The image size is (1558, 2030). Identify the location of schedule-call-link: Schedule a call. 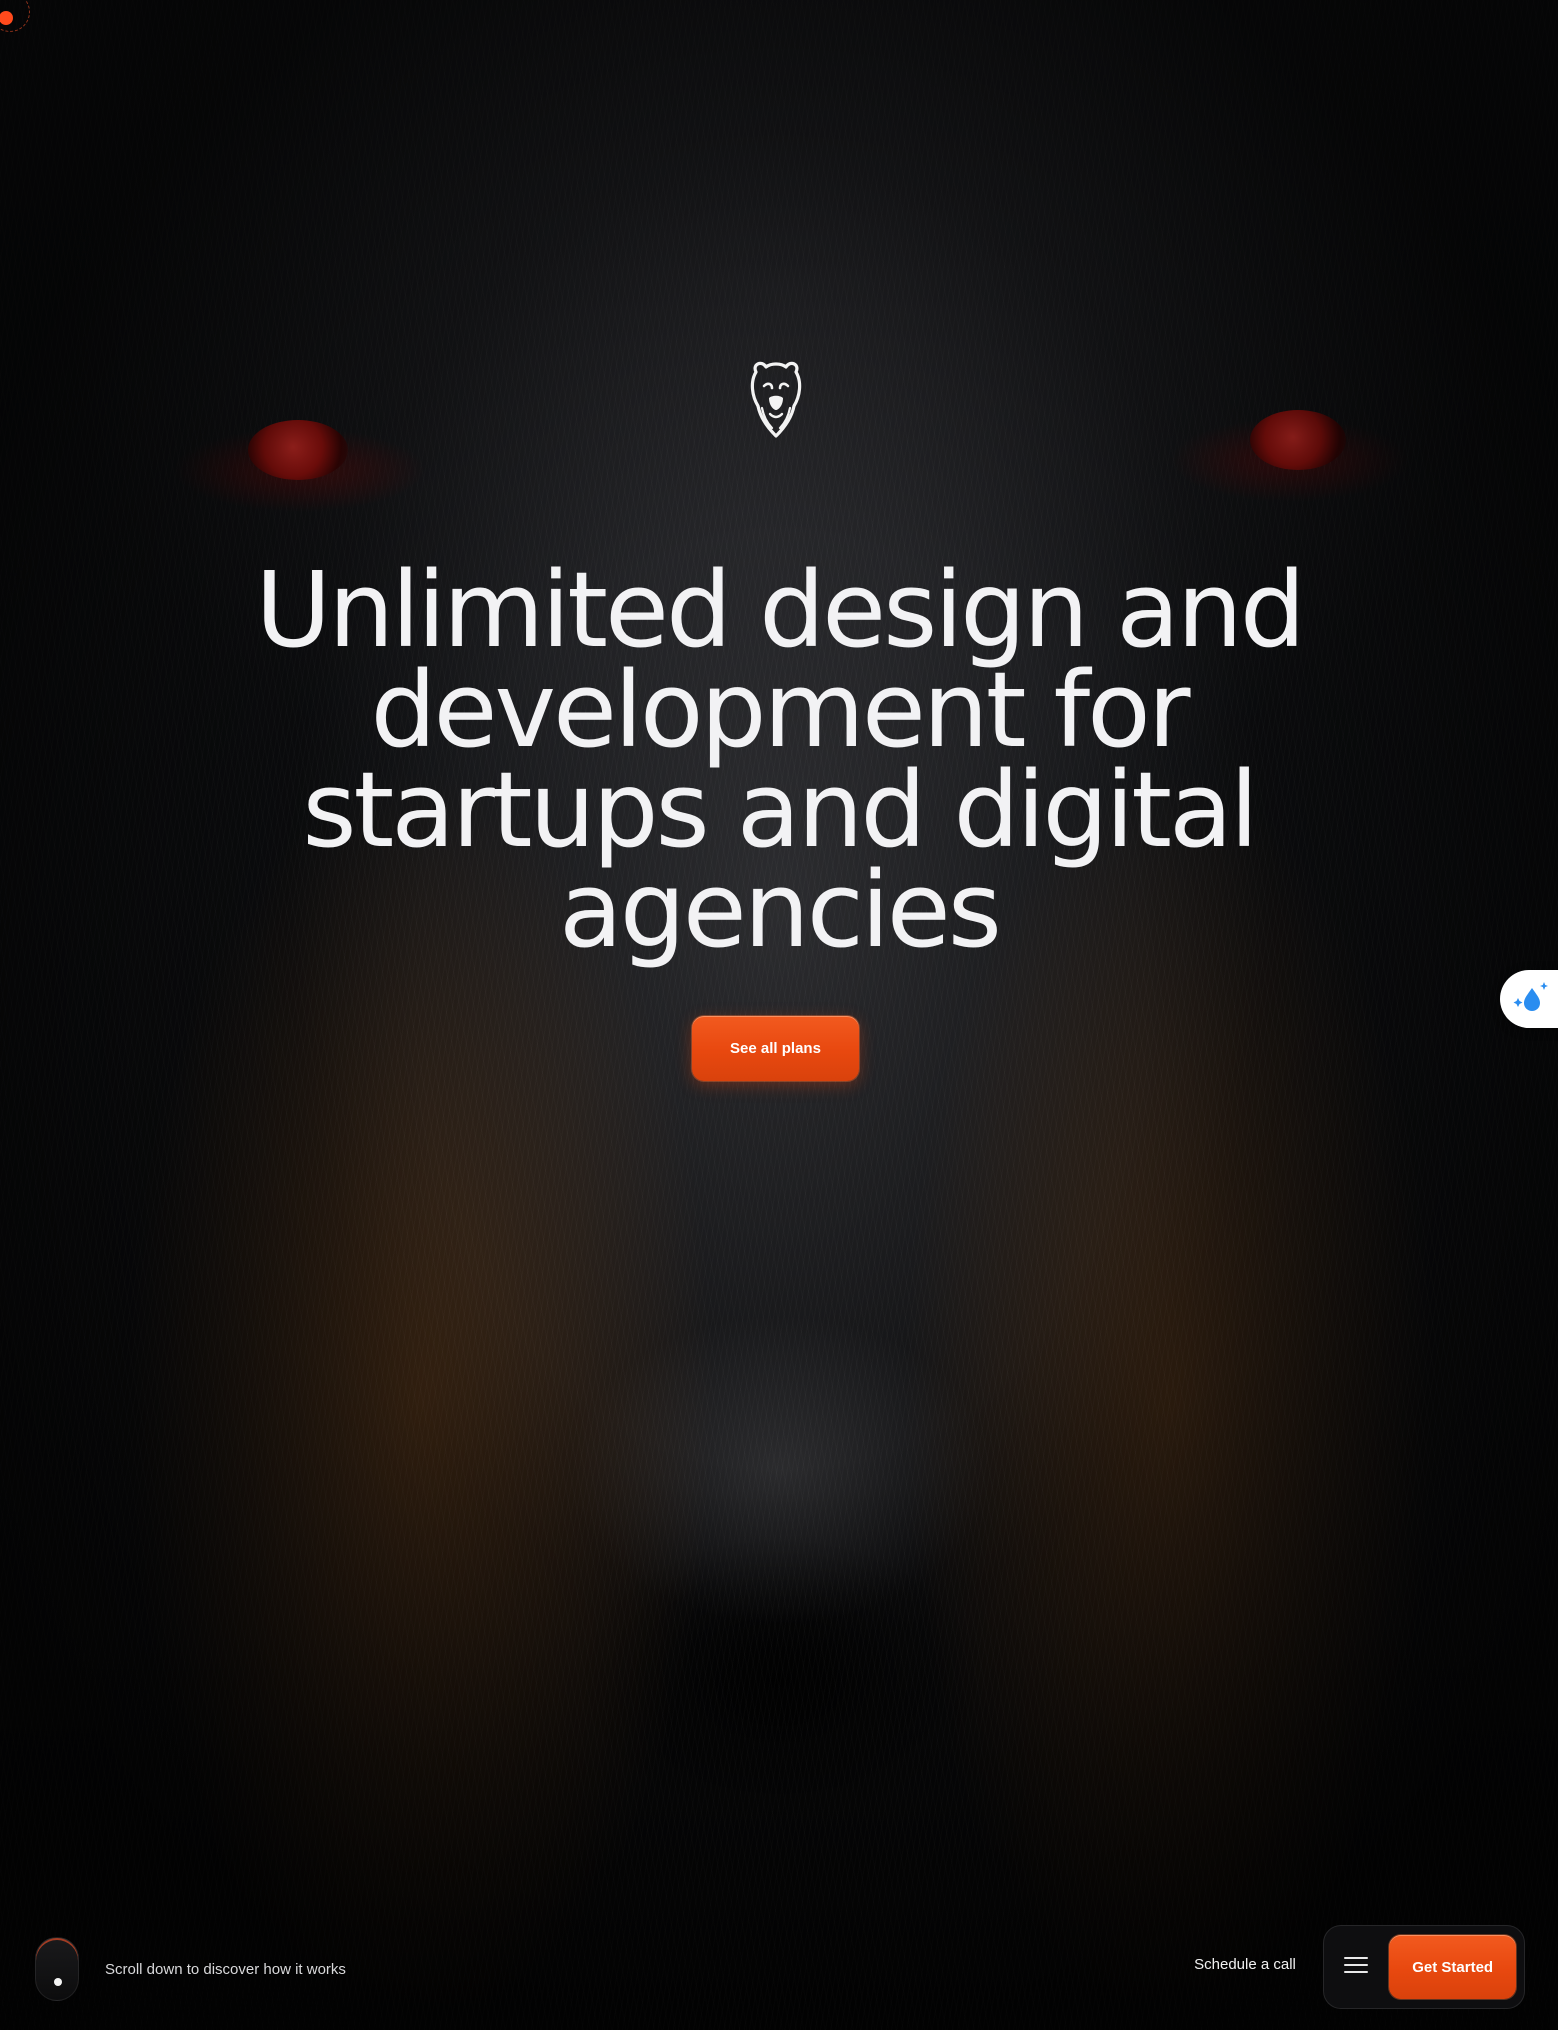
(1245, 1964).